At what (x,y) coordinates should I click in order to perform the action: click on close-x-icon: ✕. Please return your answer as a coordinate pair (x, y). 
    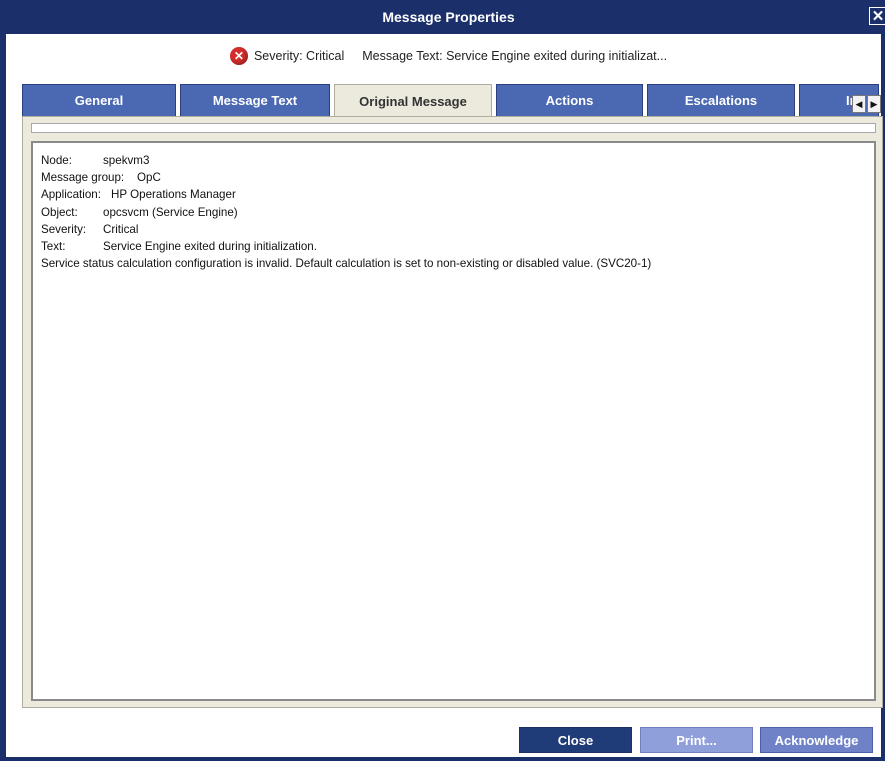
    Looking at the image, I should click on (877, 16).